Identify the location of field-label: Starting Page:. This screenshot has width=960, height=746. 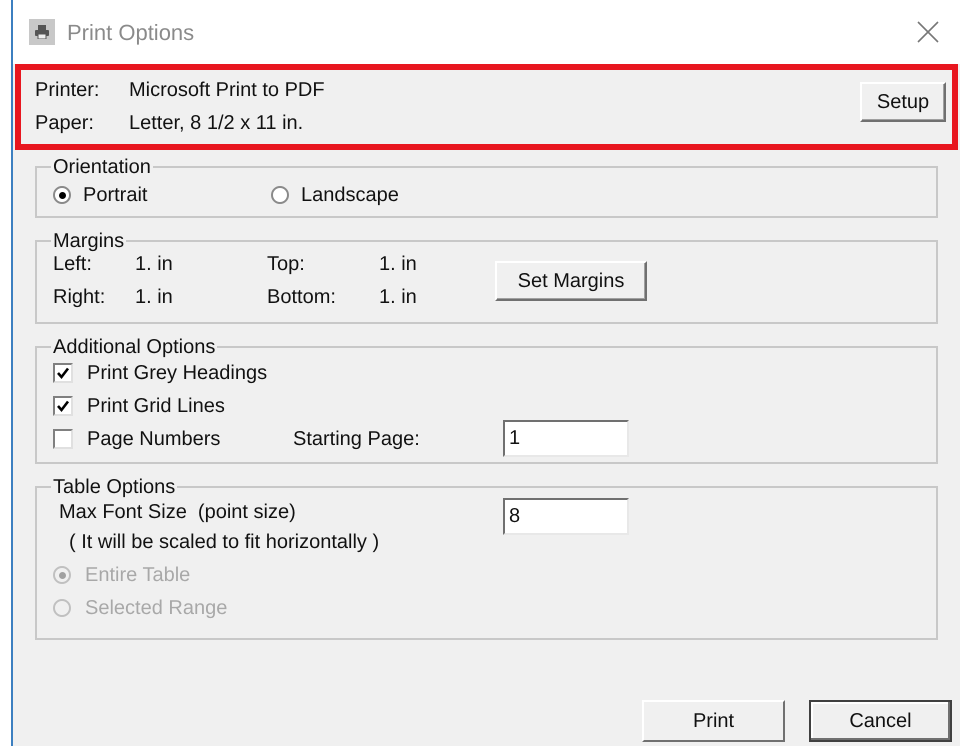
(357, 439).